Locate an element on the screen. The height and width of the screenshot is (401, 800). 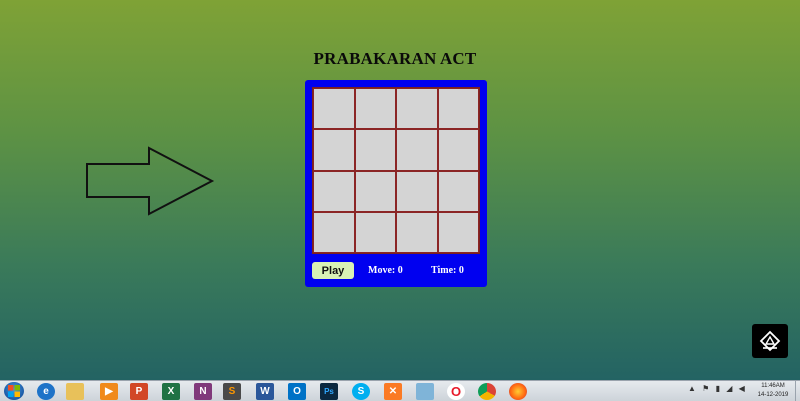
battery-icon: ▮ is located at coordinates (718, 388).